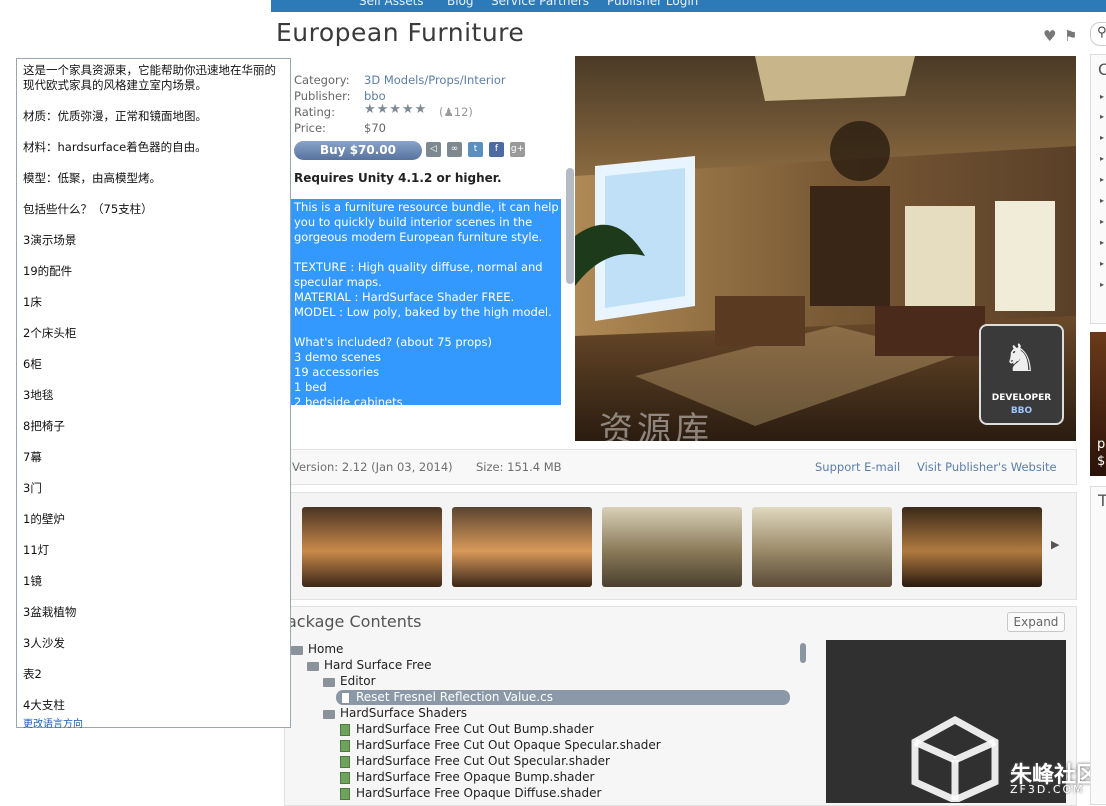 The image size is (1106, 806). Describe the element at coordinates (32, 457) in the screenshot. I see `translation-line: 7幕` at that location.